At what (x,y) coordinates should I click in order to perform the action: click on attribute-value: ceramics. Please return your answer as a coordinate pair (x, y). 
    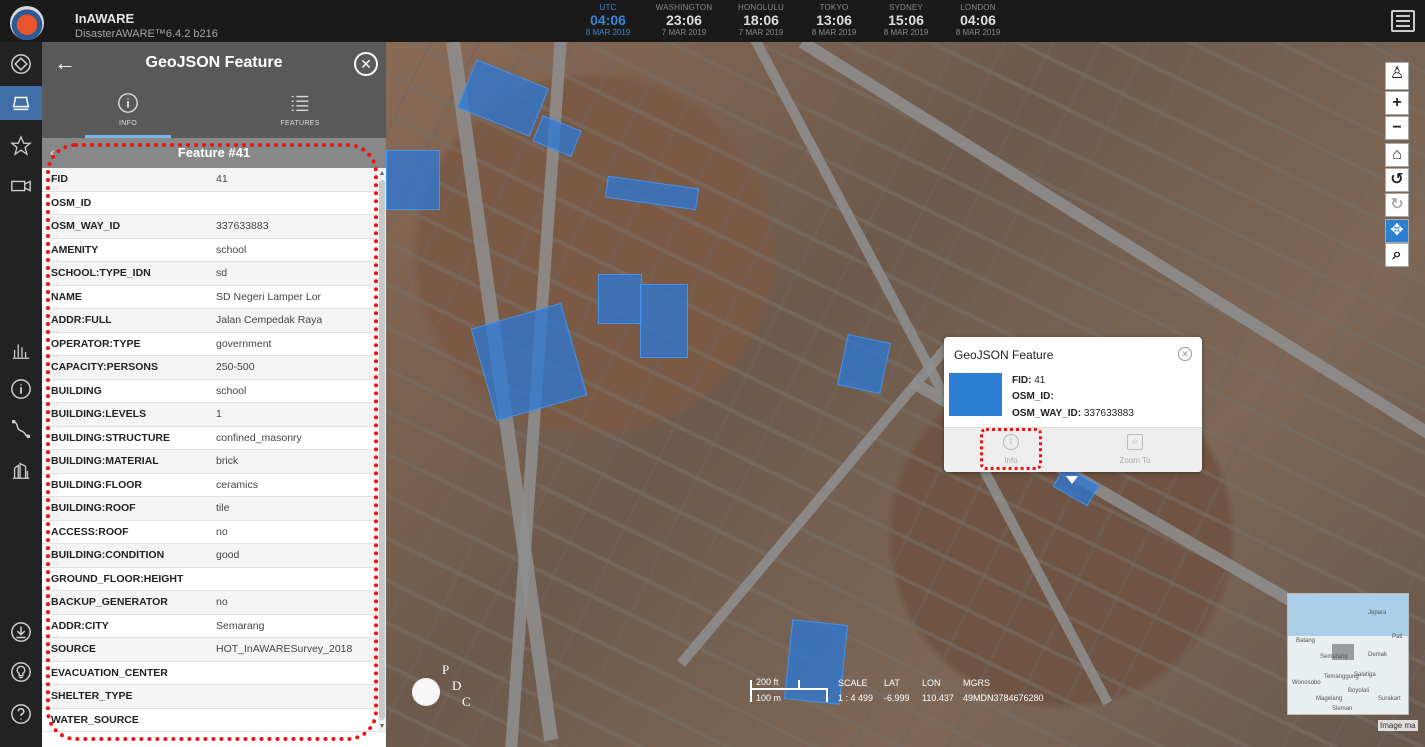
    Looking at the image, I should click on (237, 484).